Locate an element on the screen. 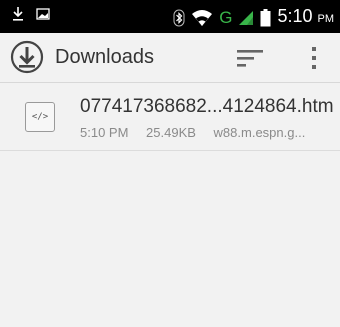 This screenshot has width=340, height=327. page-title: Downloads is located at coordinates (104, 57).